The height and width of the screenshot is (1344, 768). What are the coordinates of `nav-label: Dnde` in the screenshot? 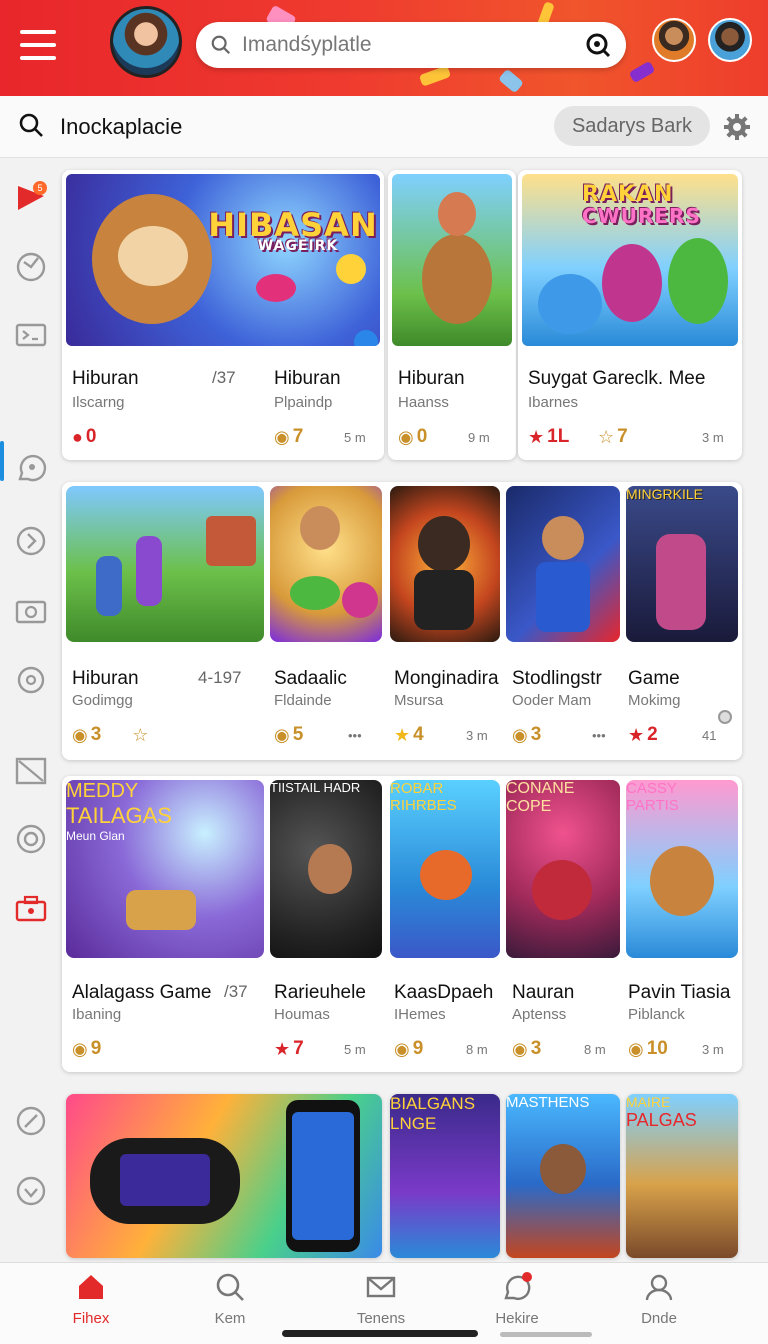 It's located at (659, 1318).